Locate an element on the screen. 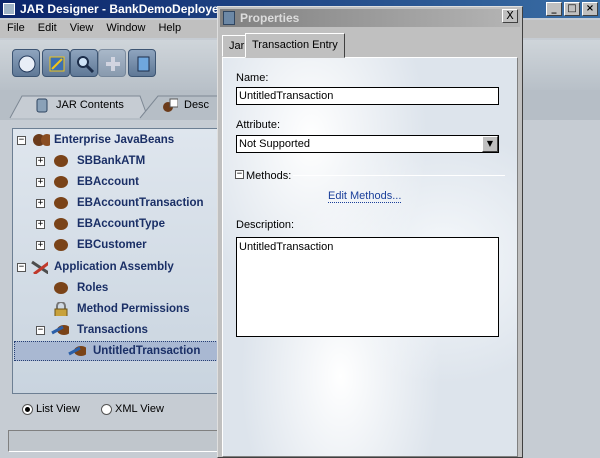 Image resolution: width=600 pixels, height=458 pixels. list-view-radio is located at coordinates (27, 409).